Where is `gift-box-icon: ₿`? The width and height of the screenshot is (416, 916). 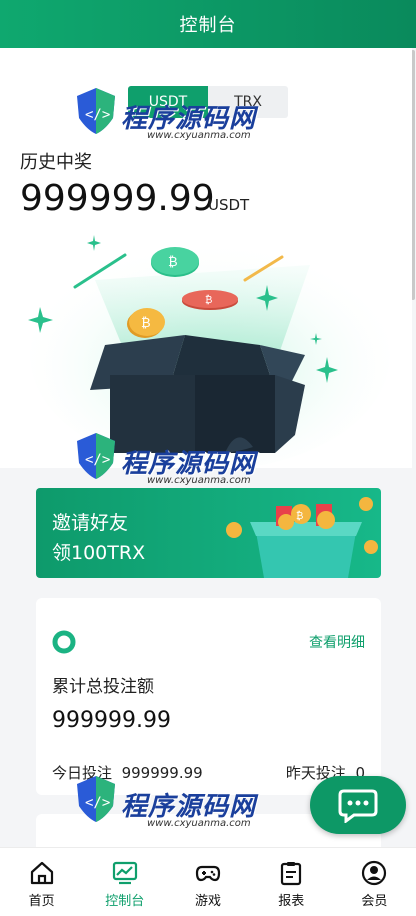
gift-box-icon: ₿ is located at coordinates (302, 537).